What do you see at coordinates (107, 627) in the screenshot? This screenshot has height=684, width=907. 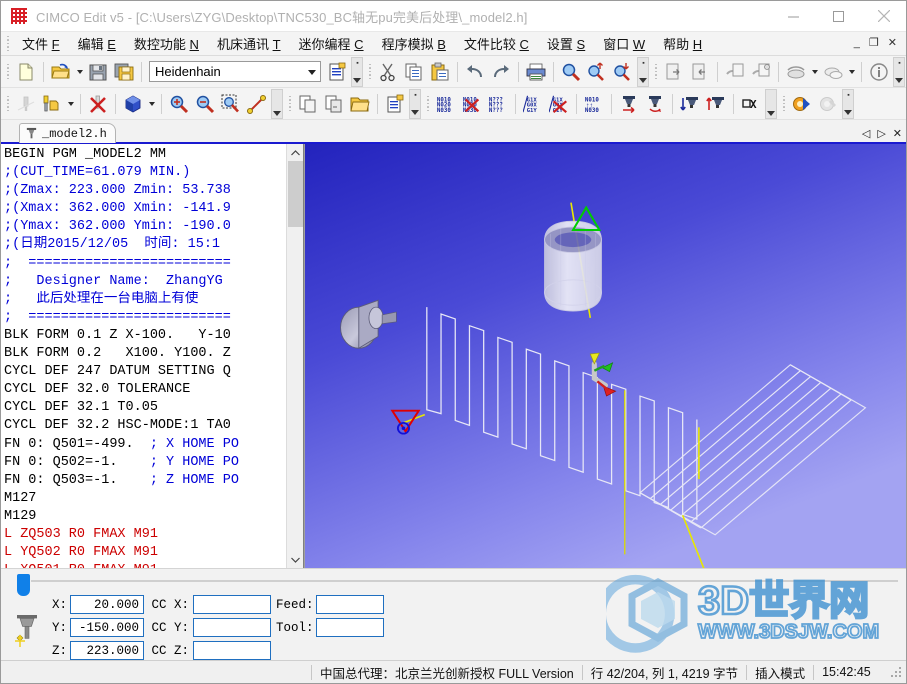 I see `dro-y: -150.000` at bounding box center [107, 627].